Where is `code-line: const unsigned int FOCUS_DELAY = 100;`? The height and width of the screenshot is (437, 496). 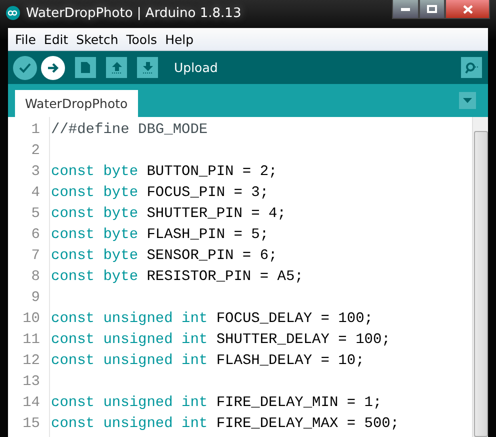
code-line: const unsigned int FOCUS_DELAY = 100; is located at coordinates (212, 319).